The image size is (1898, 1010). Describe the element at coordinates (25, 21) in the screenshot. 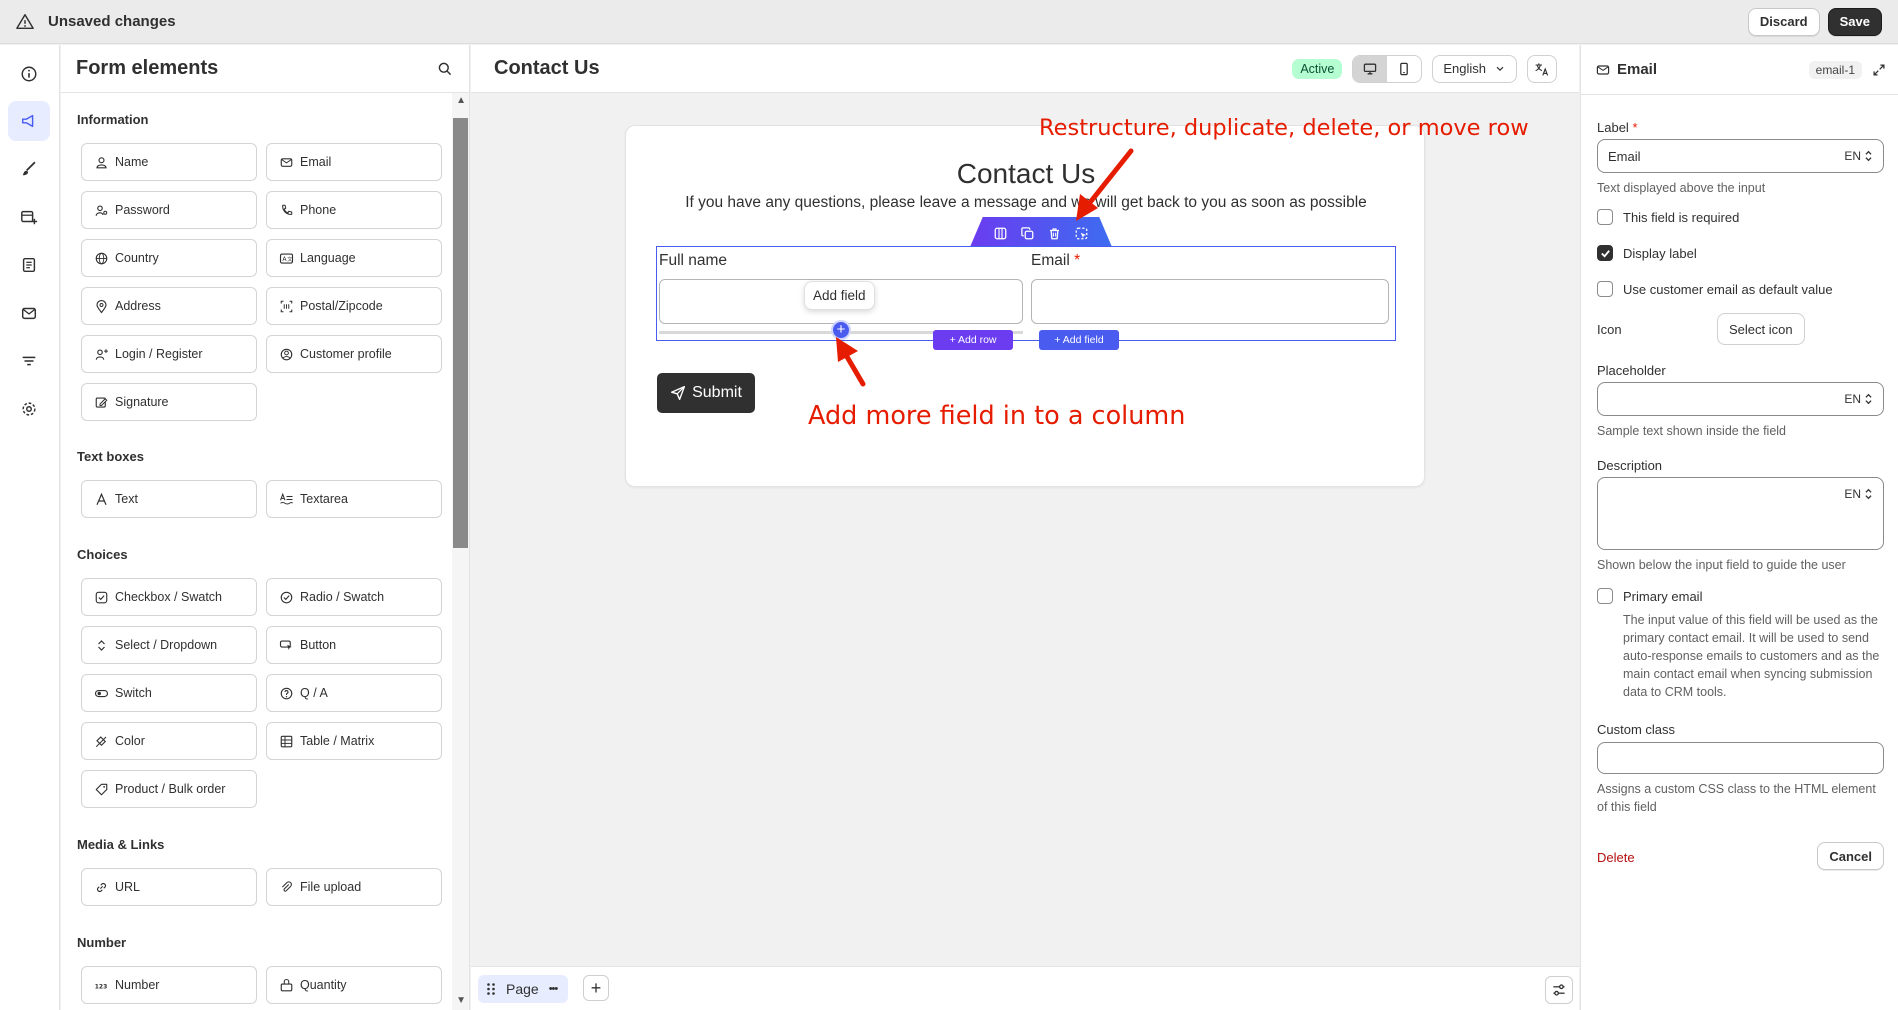

I see `warning-icon` at that location.